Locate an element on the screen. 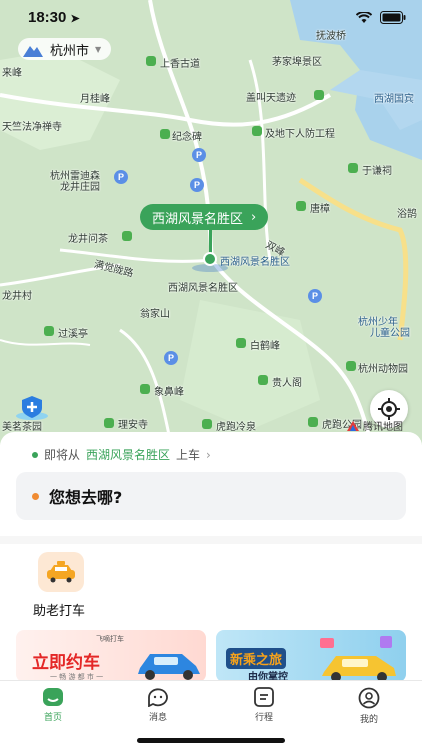  map-label: 上香古道 is located at coordinates (180, 64).